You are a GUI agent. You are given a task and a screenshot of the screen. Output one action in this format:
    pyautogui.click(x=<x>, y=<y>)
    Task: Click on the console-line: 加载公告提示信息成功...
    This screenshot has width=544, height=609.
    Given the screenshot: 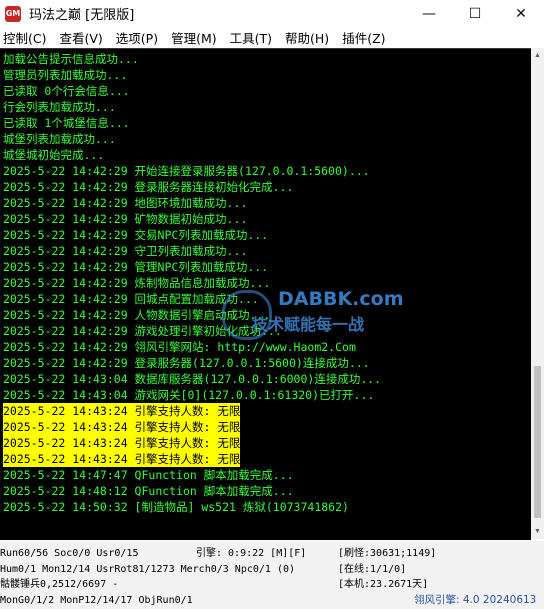 What is the action you would take?
    pyautogui.click(x=71, y=59)
    